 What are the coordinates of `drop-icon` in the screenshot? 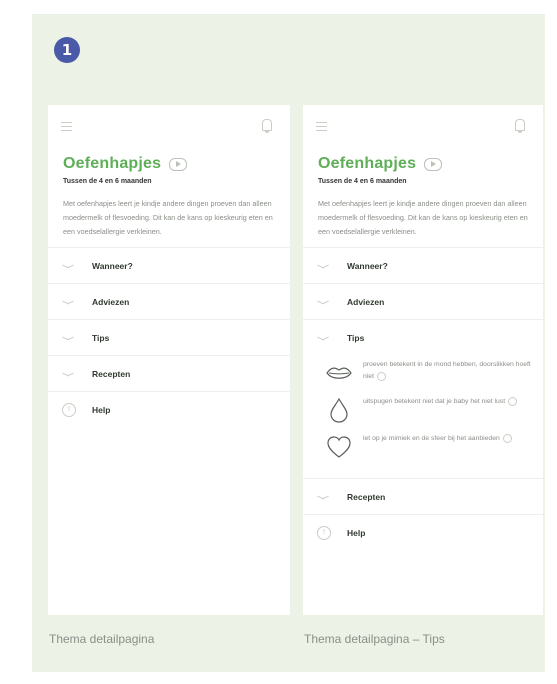 It's located at (339, 410).